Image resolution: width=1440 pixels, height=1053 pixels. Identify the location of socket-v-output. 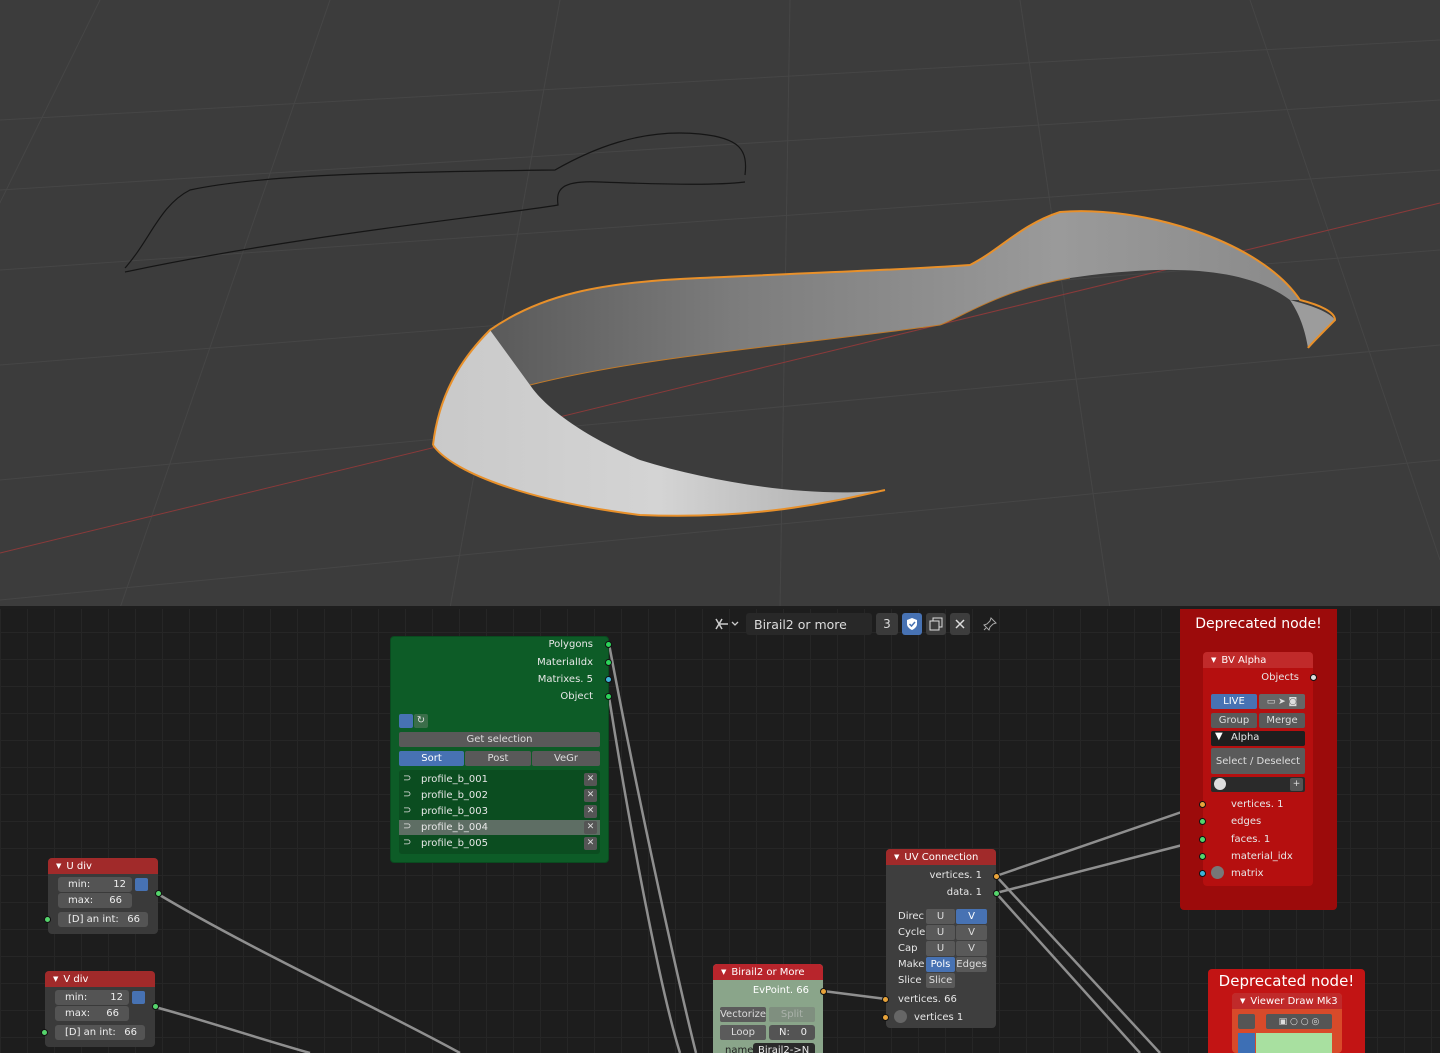
(155, 1006).